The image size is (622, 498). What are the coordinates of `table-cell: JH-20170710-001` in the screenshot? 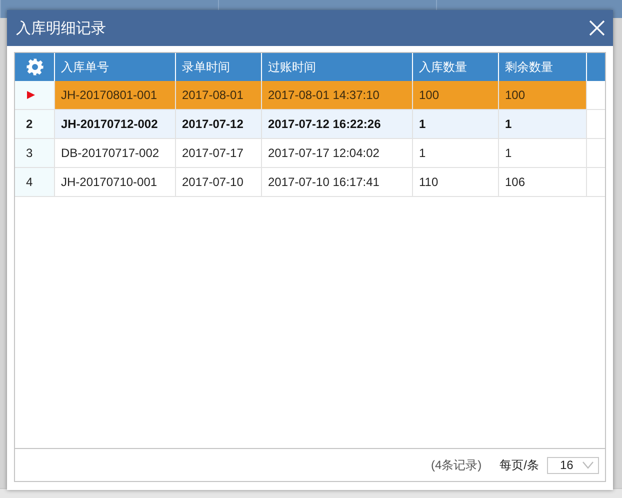 It's located at (115, 182).